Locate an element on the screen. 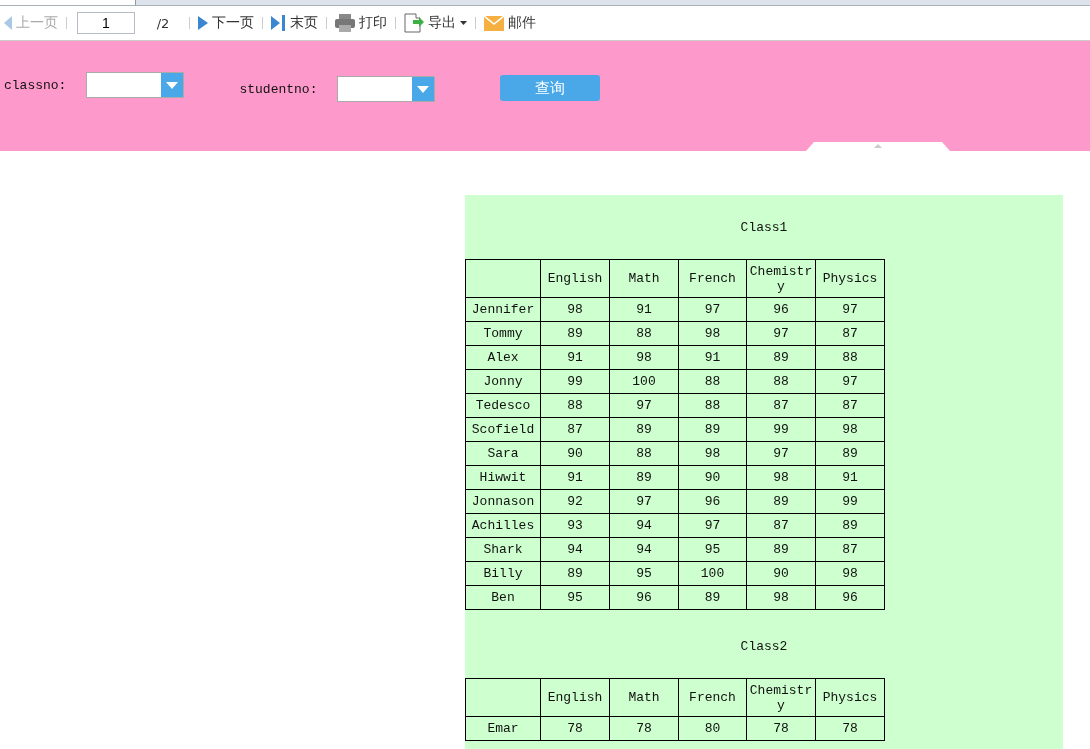 The image size is (1090, 749). triangle-right-icon is located at coordinates (203, 23).